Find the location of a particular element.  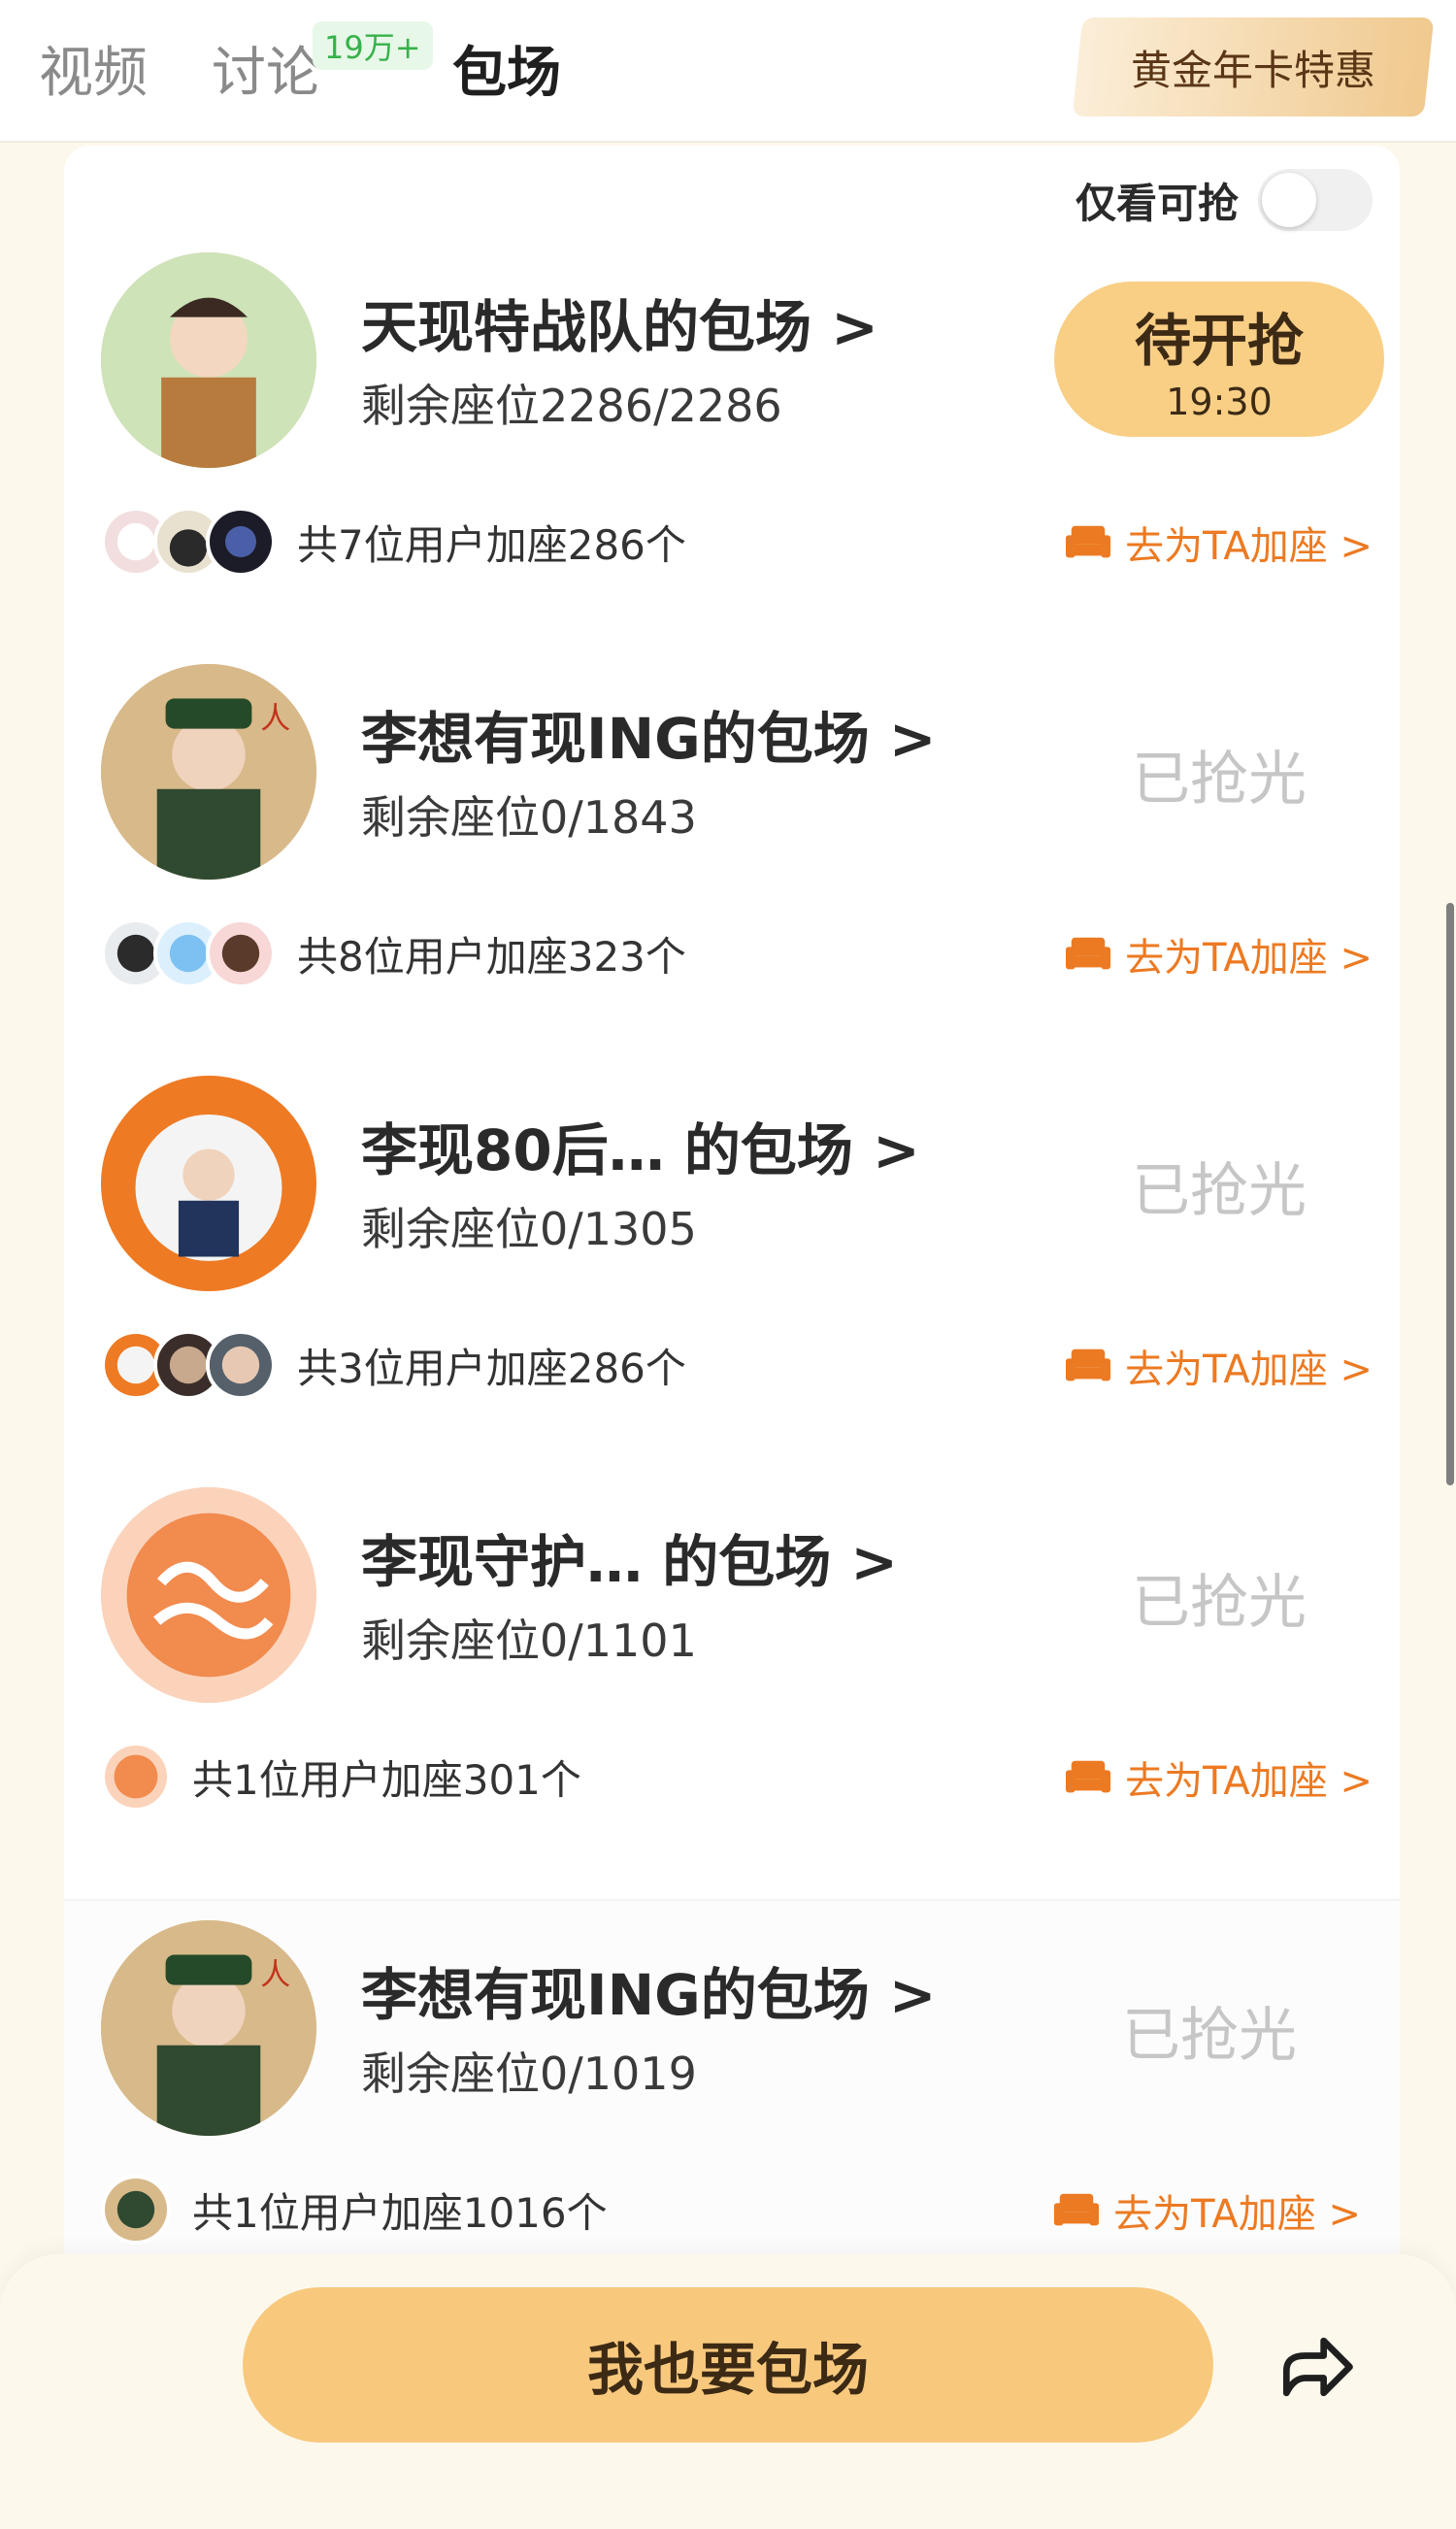

supporters-count: 共3位用户加座286个 is located at coordinates (491, 1368).